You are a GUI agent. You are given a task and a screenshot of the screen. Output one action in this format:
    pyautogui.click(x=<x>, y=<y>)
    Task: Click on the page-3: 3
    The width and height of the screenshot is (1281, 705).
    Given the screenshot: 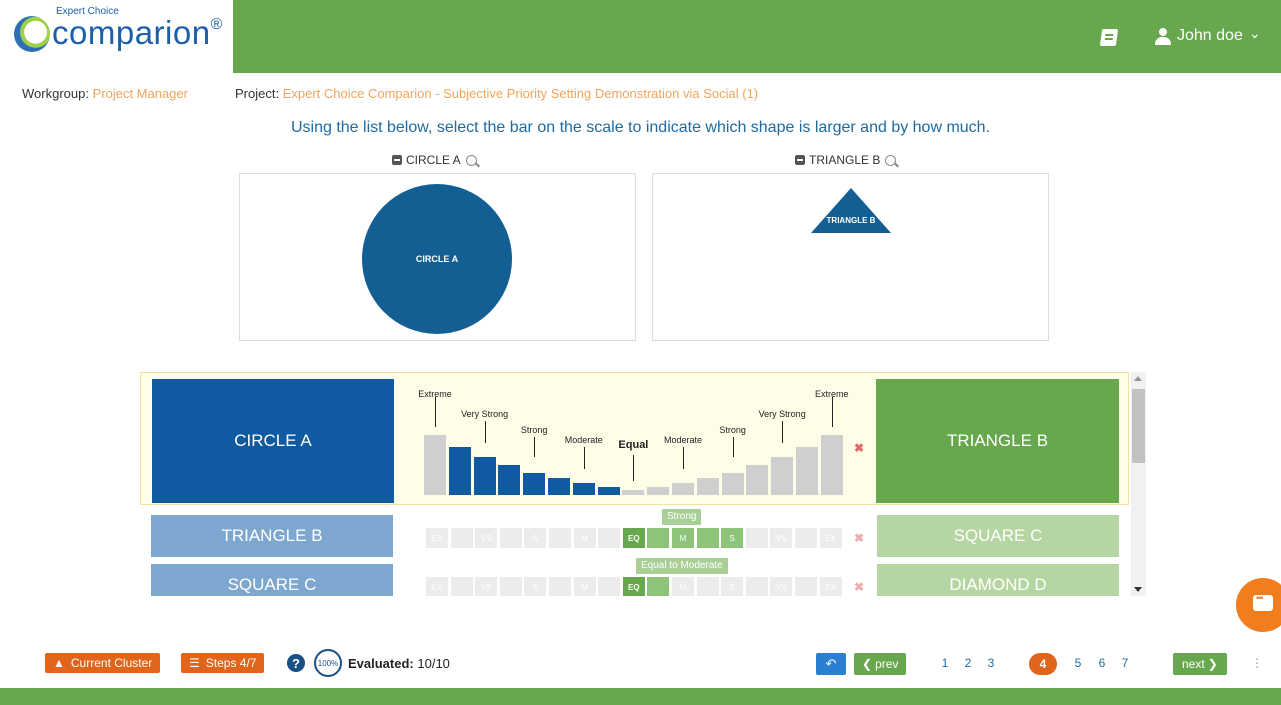 What is the action you would take?
    pyautogui.click(x=991, y=663)
    